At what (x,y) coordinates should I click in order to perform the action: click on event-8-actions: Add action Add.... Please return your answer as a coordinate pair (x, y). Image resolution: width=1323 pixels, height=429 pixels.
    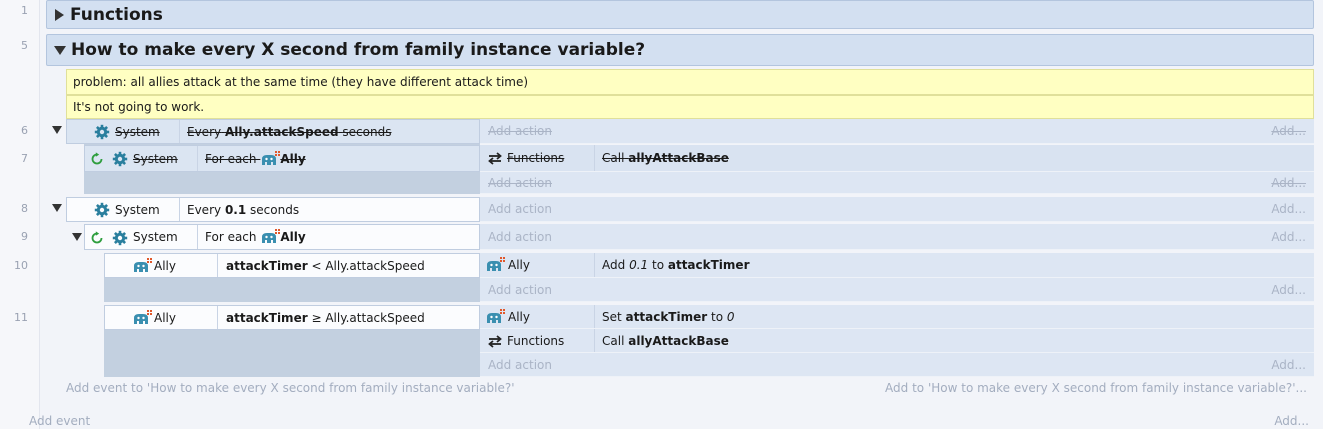
    Looking at the image, I should click on (897, 209).